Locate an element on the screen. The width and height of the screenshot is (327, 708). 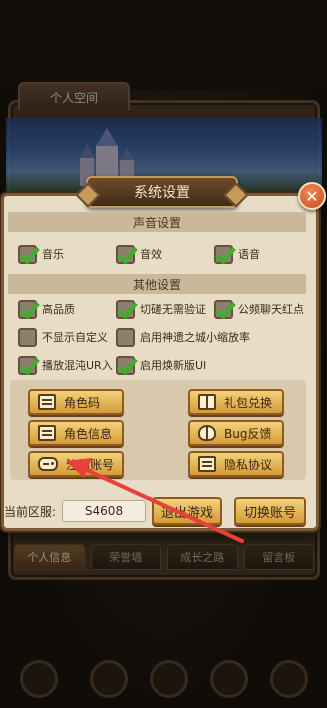
gift-redeem-button: 礼包兑换 is located at coordinates (236, 402).